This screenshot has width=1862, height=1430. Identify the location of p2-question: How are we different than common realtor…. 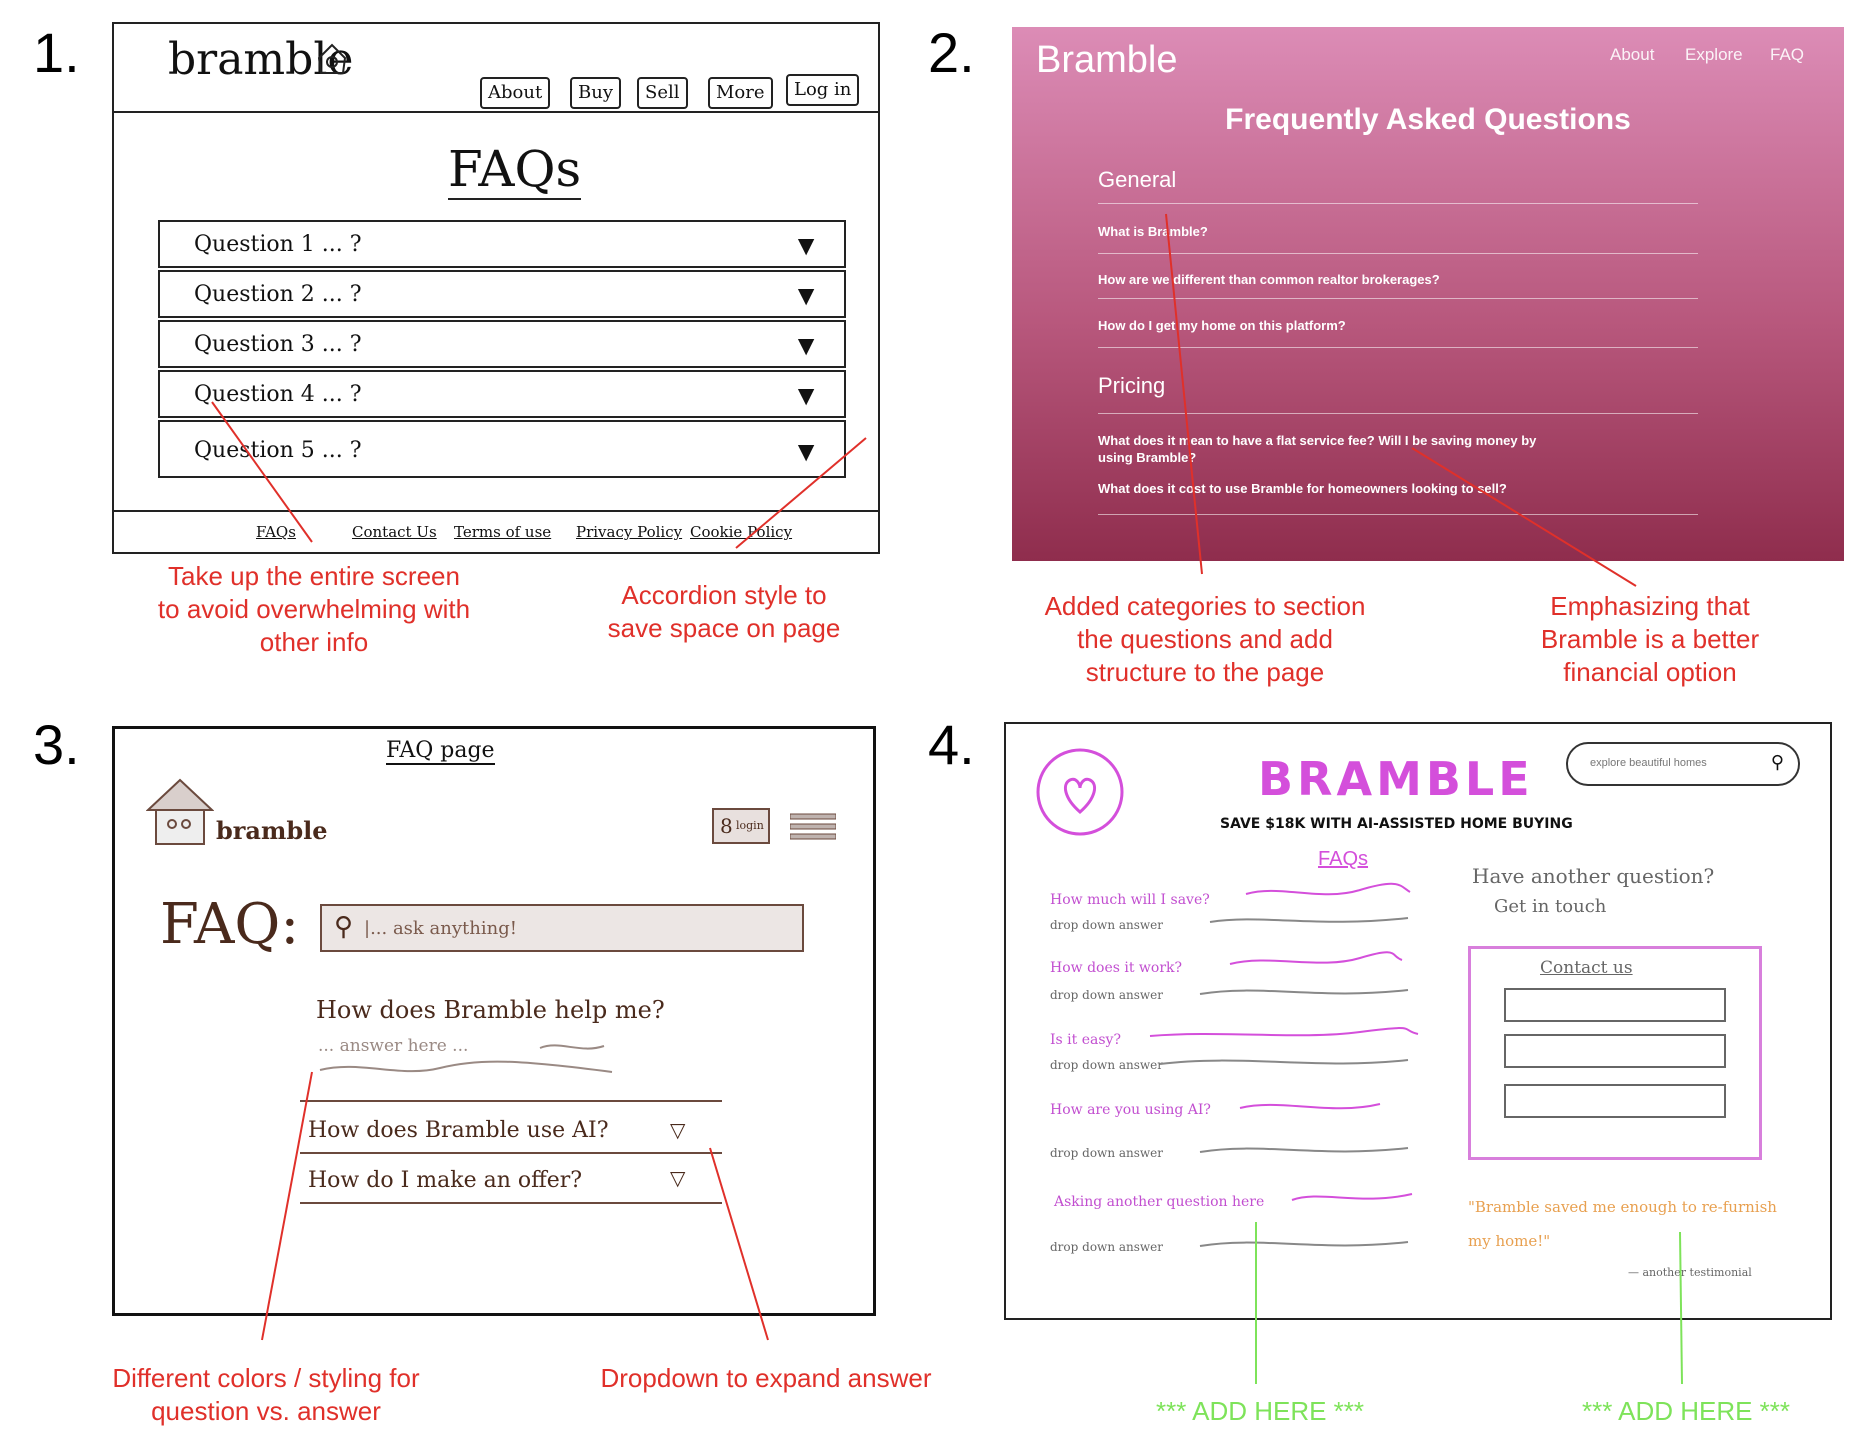
(1348, 279).